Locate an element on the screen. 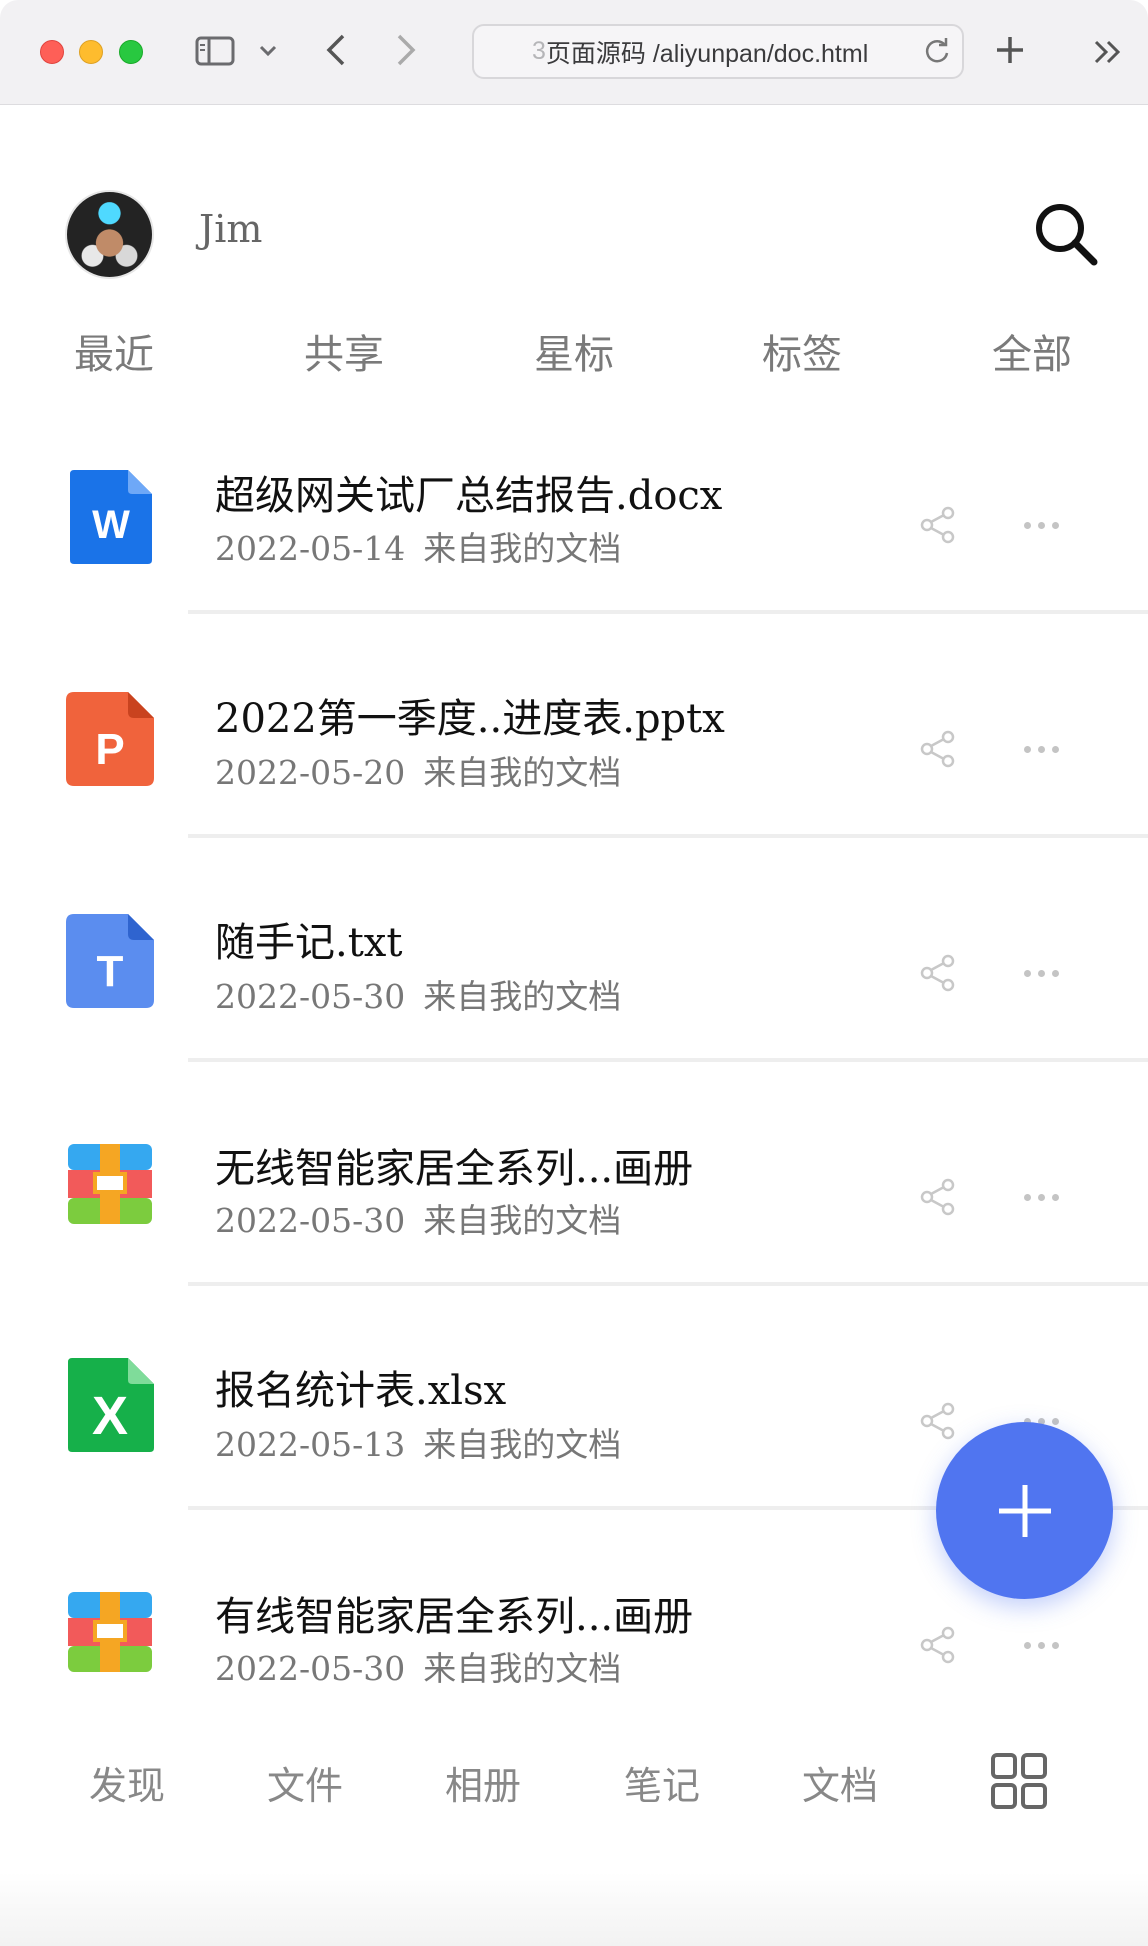 This screenshot has height=1946, width=1148. text-file-icon: T is located at coordinates (110, 961).